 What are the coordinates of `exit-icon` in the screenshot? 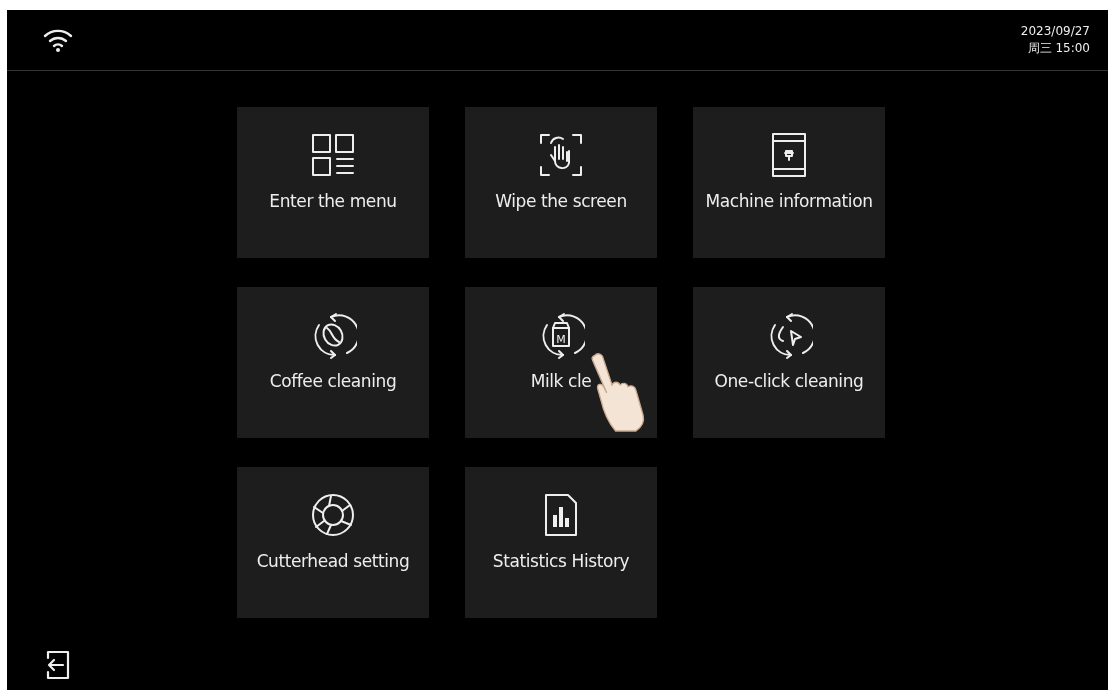 It's located at (58, 665).